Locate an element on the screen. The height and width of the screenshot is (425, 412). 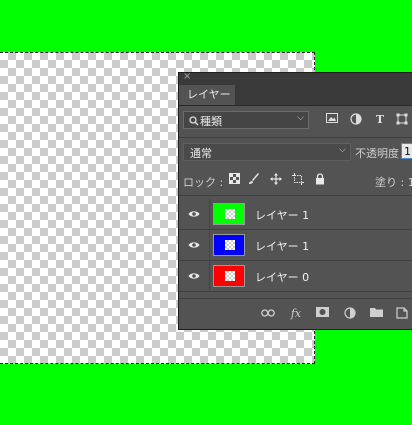
link-layers-icon is located at coordinates (268, 314).